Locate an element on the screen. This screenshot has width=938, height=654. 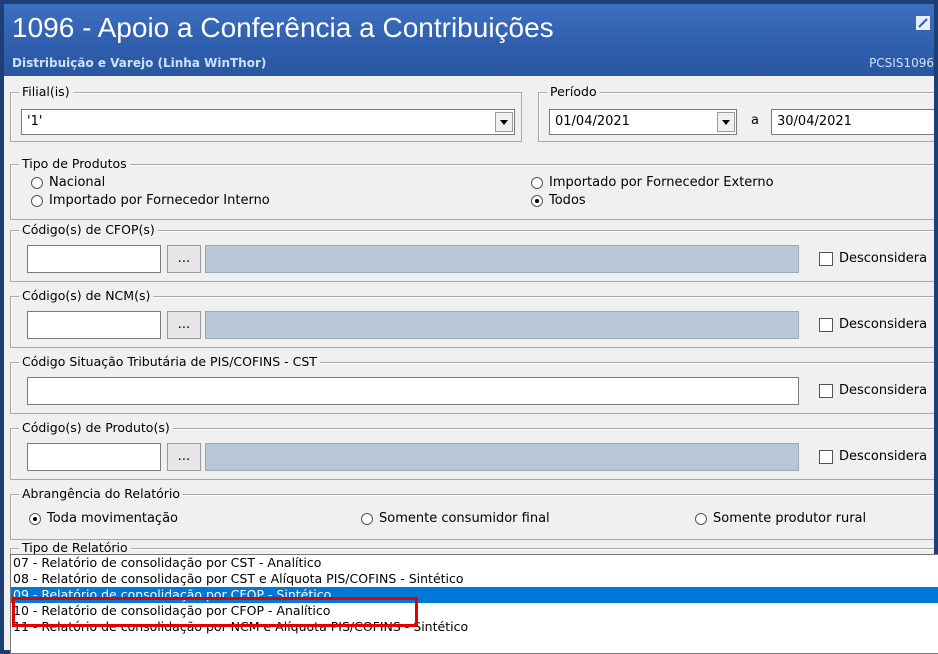
radio-importado-externo-label: Importado por Fornecedor Externo is located at coordinates (661, 182).